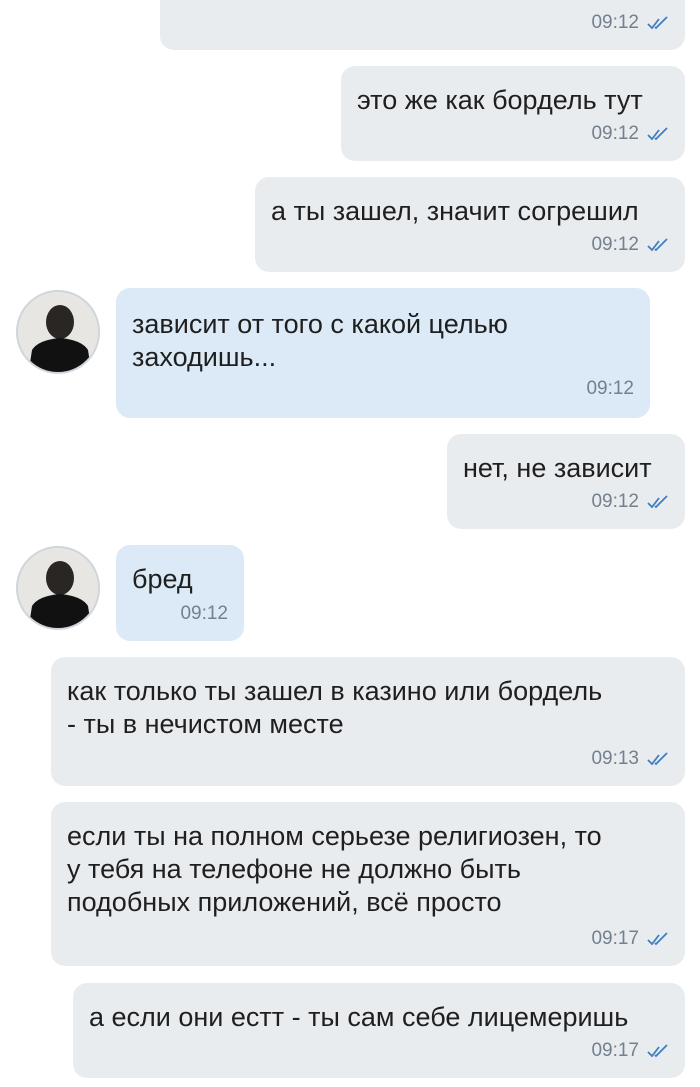 This screenshot has width=700, height=1087. What do you see at coordinates (335, 691) in the screenshot?
I see `message-text-line: как только ты зашел в казино или бордель` at bounding box center [335, 691].